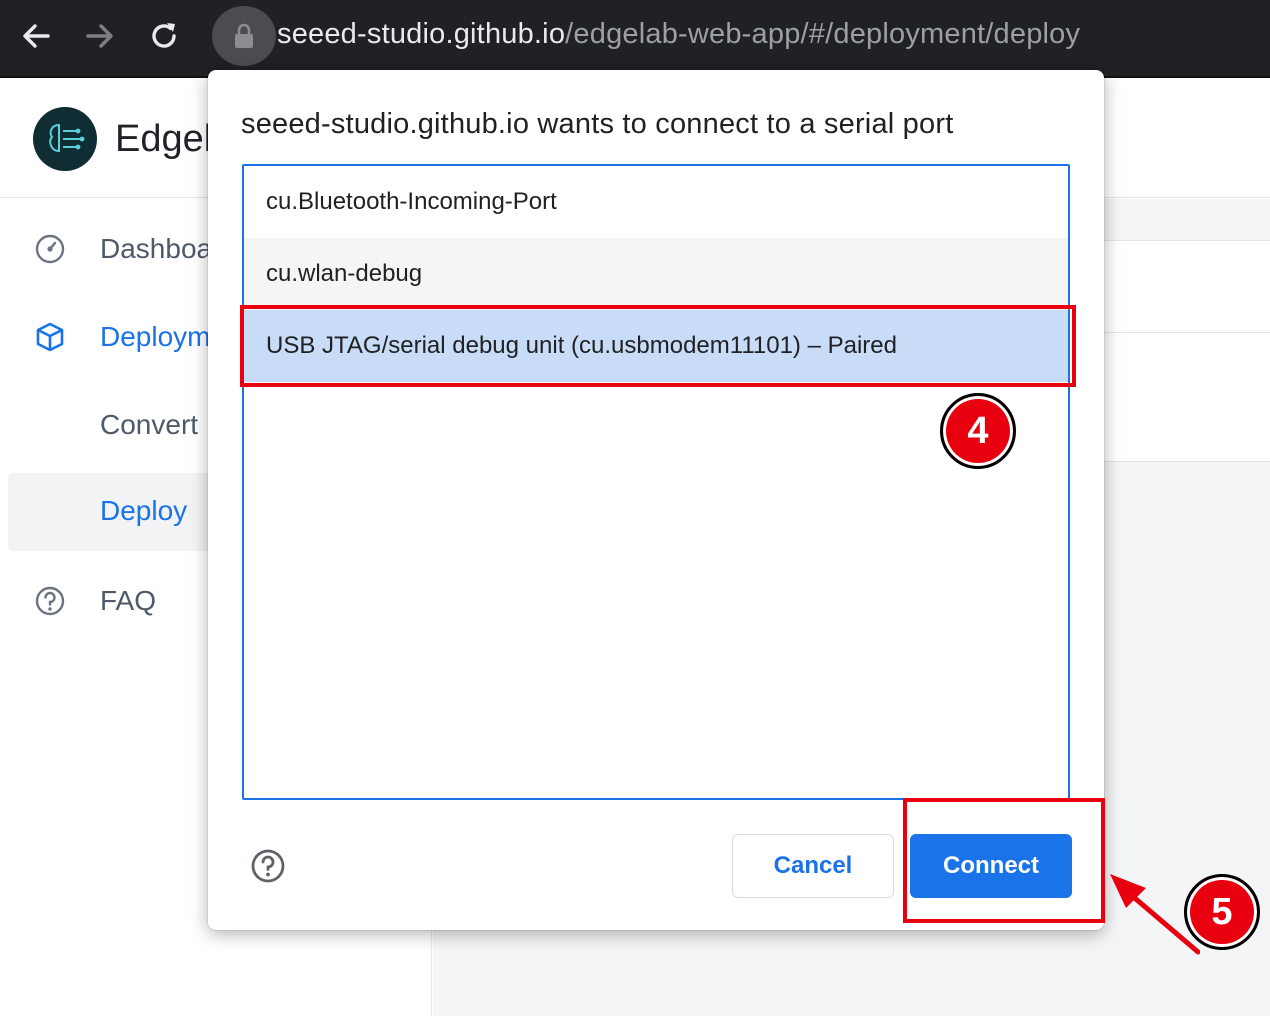  What do you see at coordinates (421, 34) in the screenshot?
I see `url-host: seeed-studio.github.io` at bounding box center [421, 34].